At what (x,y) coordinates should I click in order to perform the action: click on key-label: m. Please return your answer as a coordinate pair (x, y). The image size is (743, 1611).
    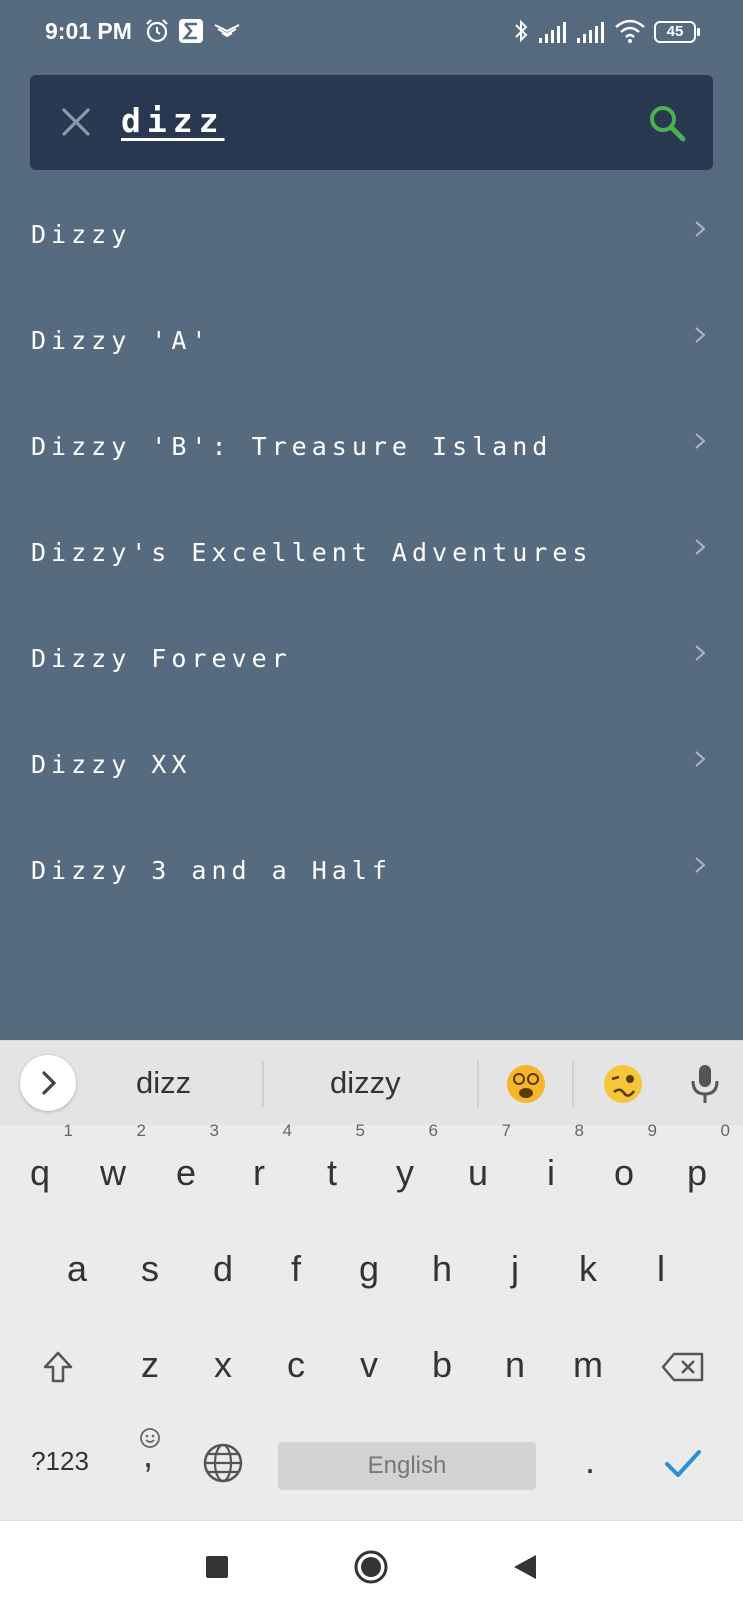
    Looking at the image, I should click on (588, 1364).